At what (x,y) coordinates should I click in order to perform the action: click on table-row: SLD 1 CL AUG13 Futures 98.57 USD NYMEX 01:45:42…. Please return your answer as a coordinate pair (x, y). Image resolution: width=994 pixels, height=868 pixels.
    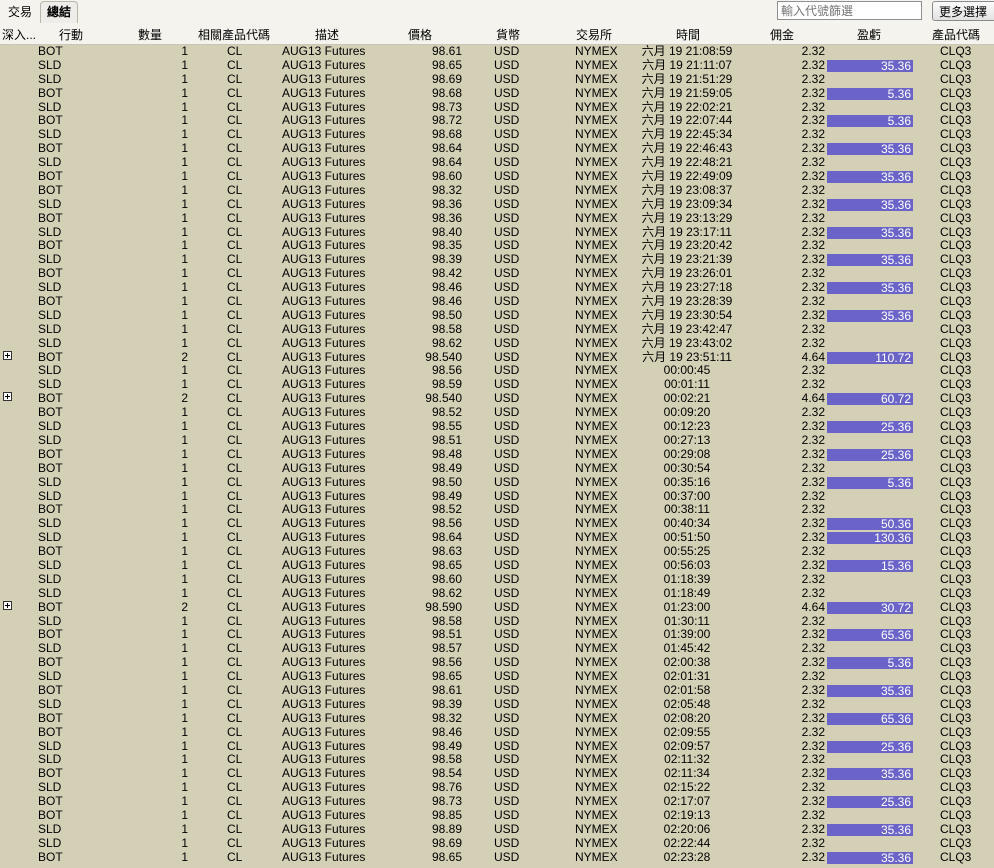
    Looking at the image, I should click on (497, 648).